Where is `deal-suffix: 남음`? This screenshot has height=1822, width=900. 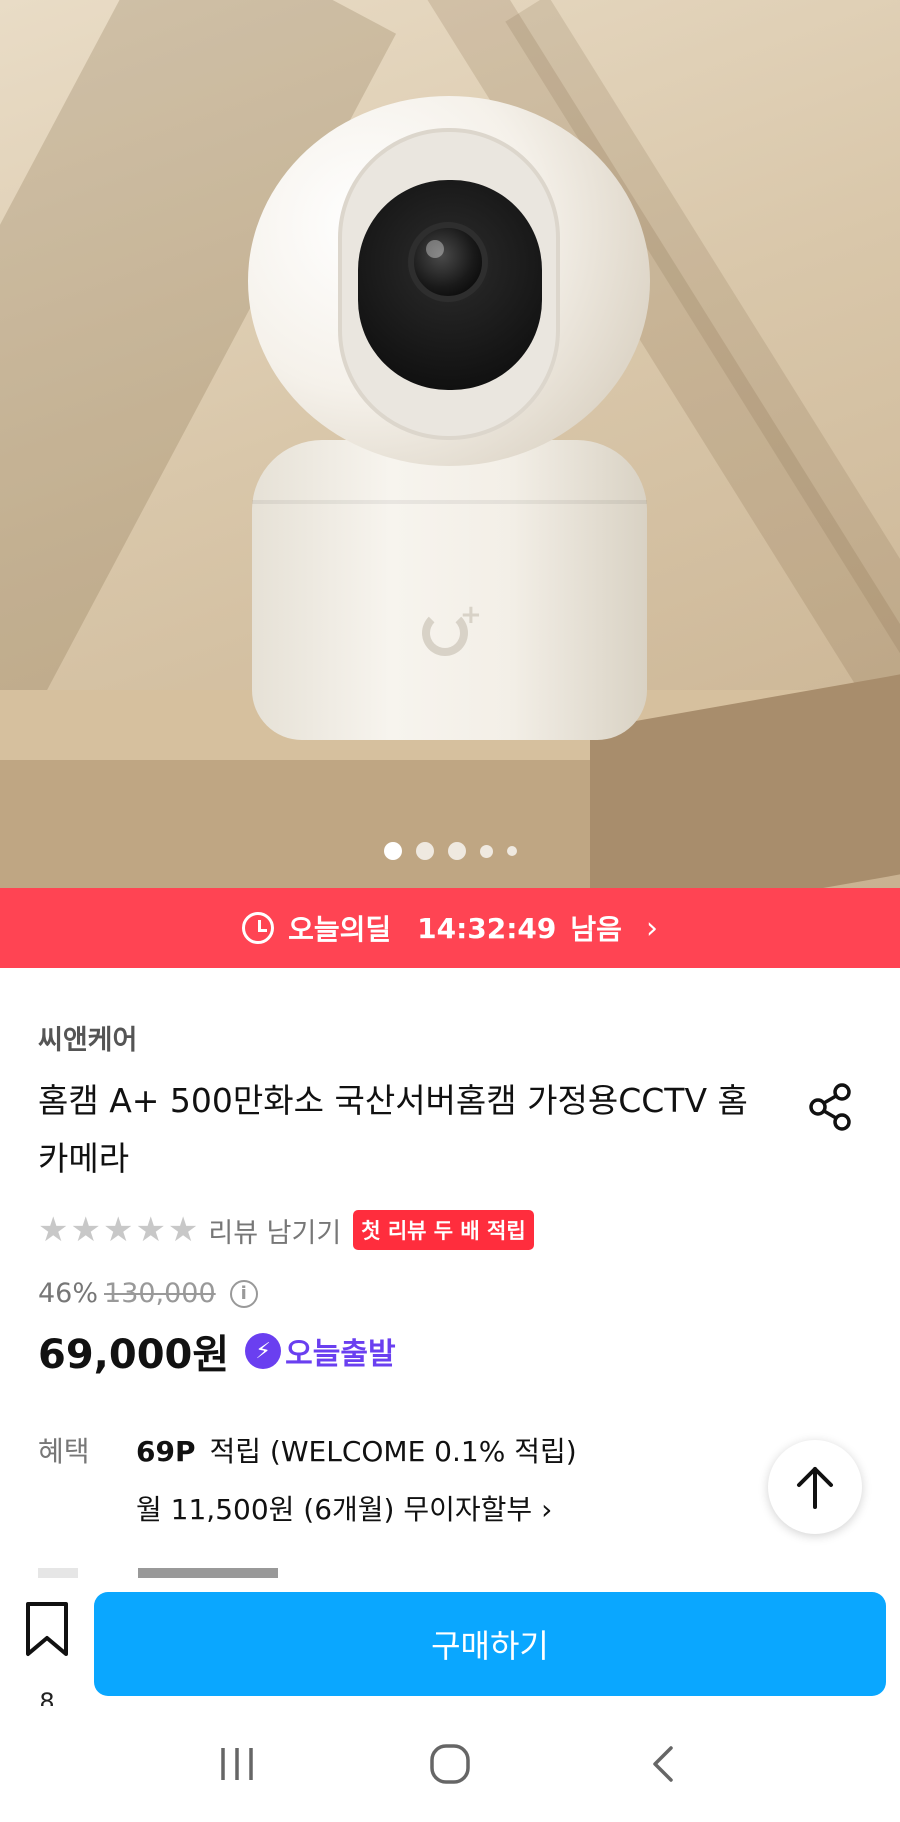
deal-suffix: 남음 is located at coordinates (596, 929).